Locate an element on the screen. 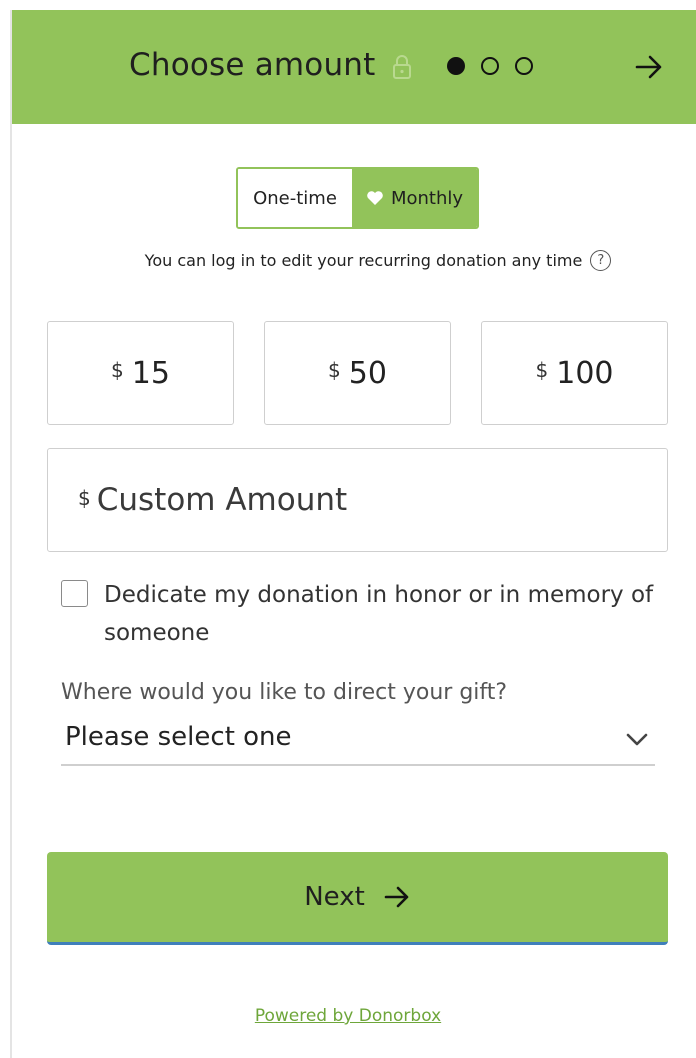 The width and height of the screenshot is (696, 1058). amount-option-15: $ 15 is located at coordinates (140, 373).